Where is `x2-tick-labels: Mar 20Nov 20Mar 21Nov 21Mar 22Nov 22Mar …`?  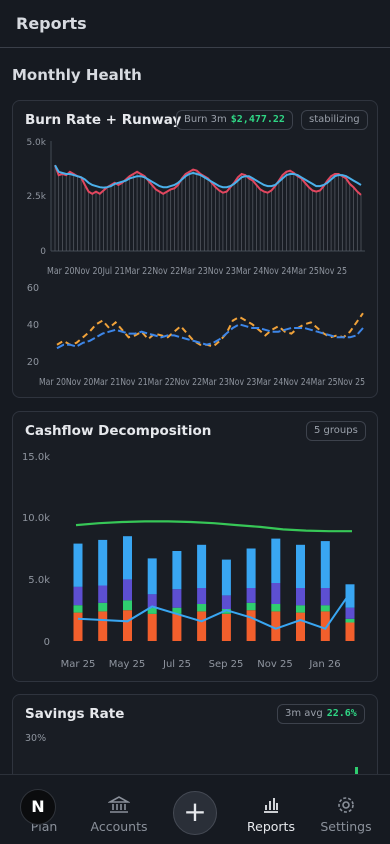
x2-tick-labels: Mar 20Nov 20Mar 21Nov 21Mar 22Nov 22Mar … is located at coordinates (202, 382).